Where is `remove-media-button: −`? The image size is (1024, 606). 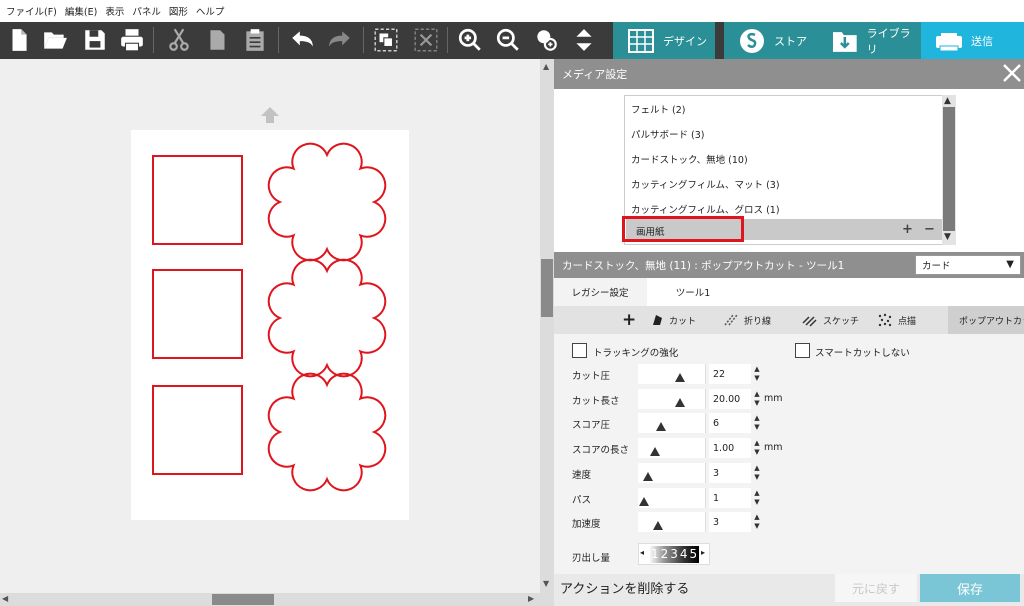
remove-media-button: − is located at coordinates (929, 229).